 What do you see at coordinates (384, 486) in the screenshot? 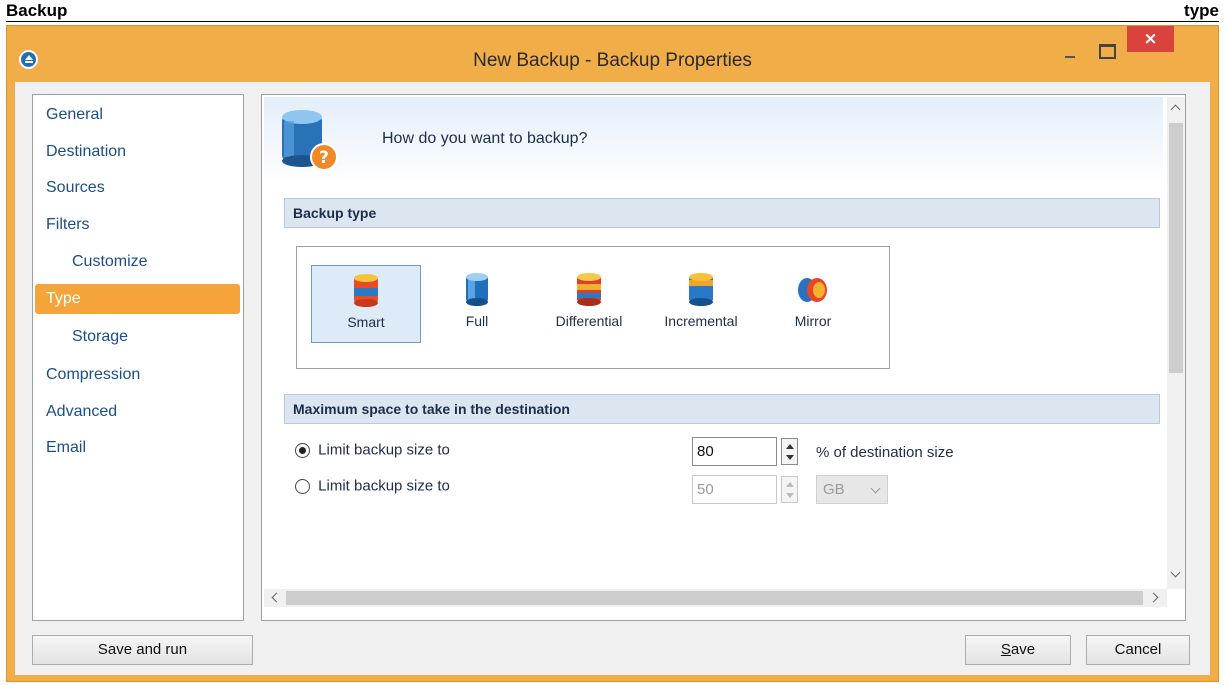
I see `limit-size-label: Limit backup size to` at bounding box center [384, 486].